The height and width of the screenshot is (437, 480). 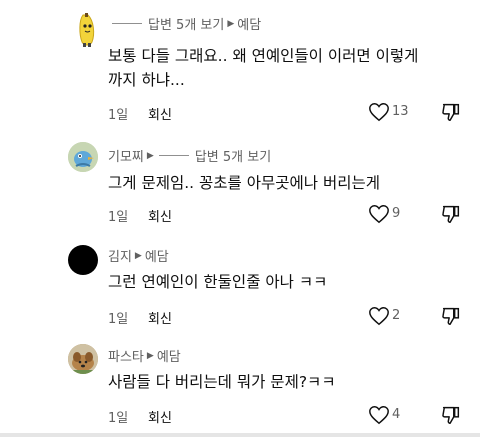 What do you see at coordinates (126, 355) in the screenshot?
I see `author-name: 파스타` at bounding box center [126, 355].